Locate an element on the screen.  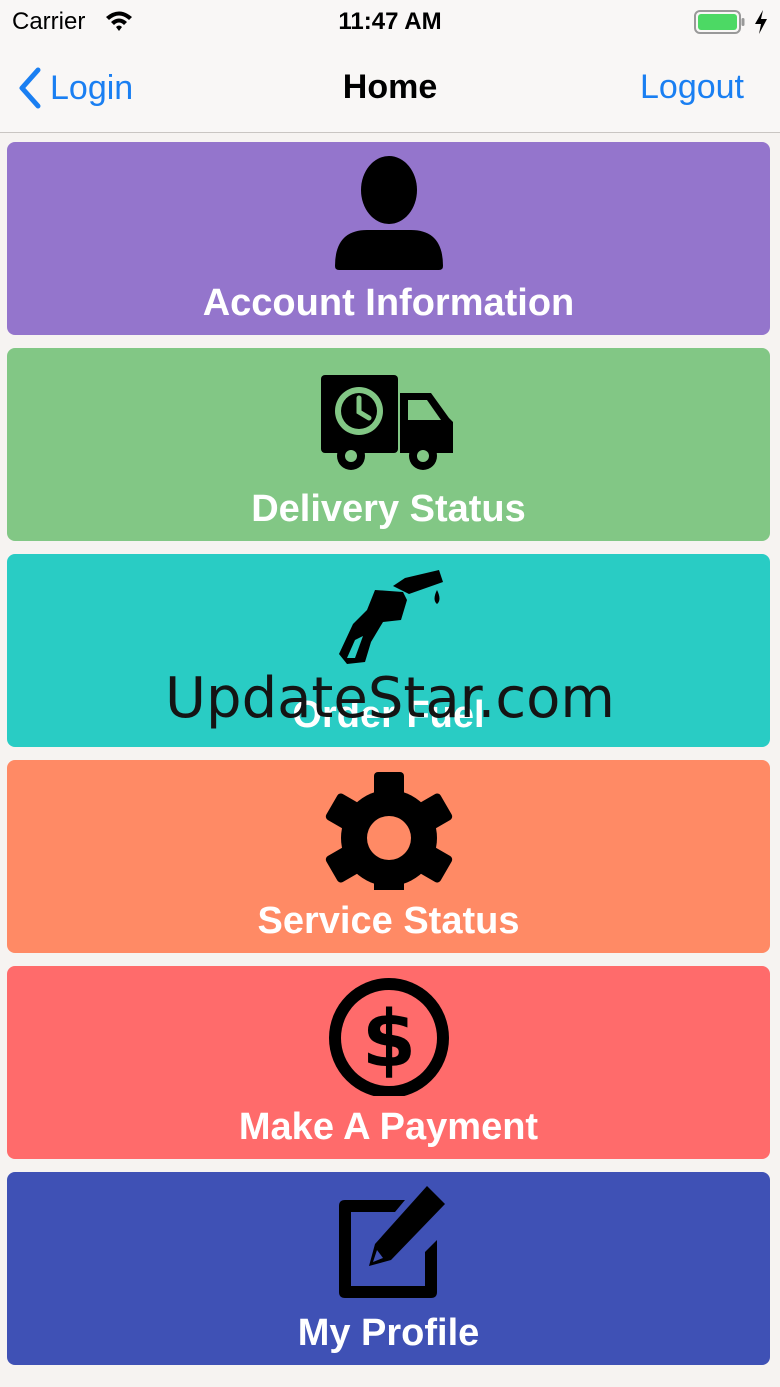
delivery-truck-icon is located at coordinates (389, 419).